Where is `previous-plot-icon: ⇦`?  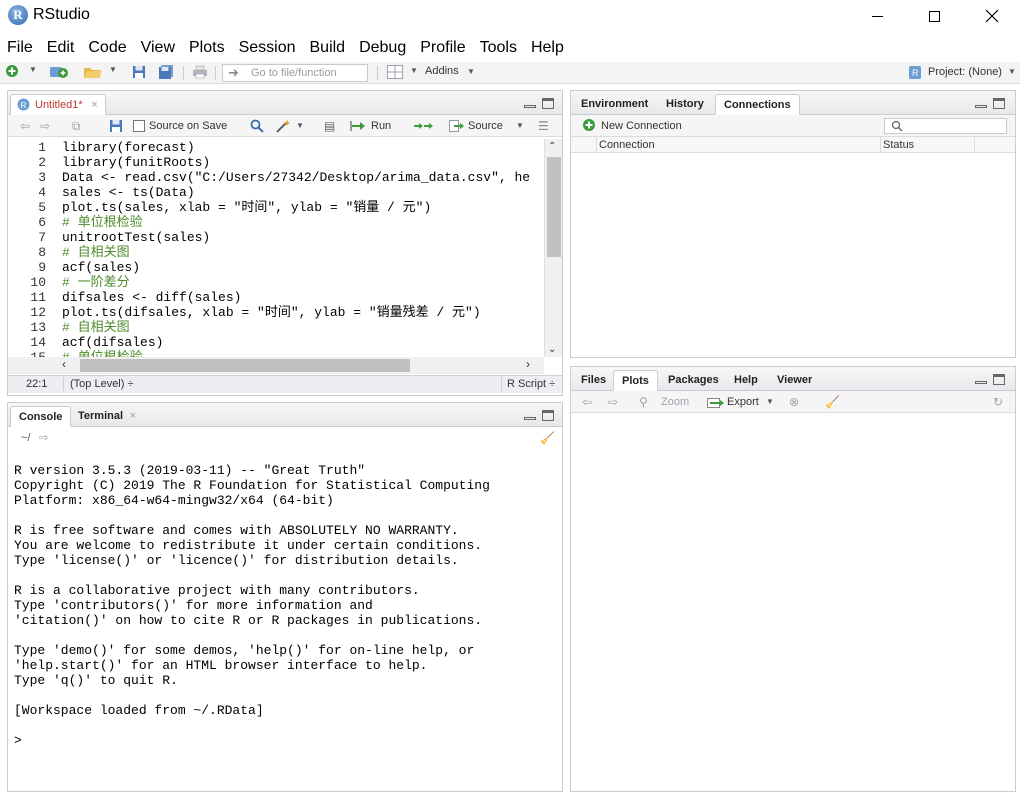
previous-plot-icon: ⇦ is located at coordinates (587, 402).